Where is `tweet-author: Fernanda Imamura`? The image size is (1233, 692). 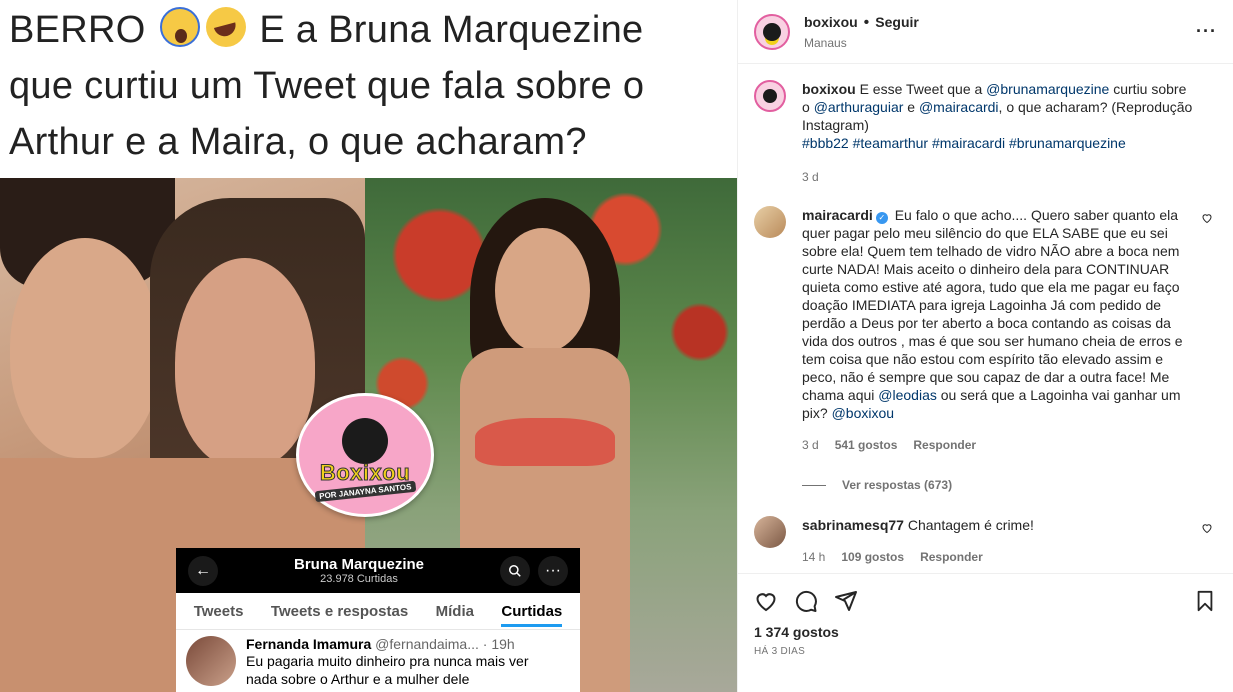 tweet-author: Fernanda Imamura is located at coordinates (309, 644).